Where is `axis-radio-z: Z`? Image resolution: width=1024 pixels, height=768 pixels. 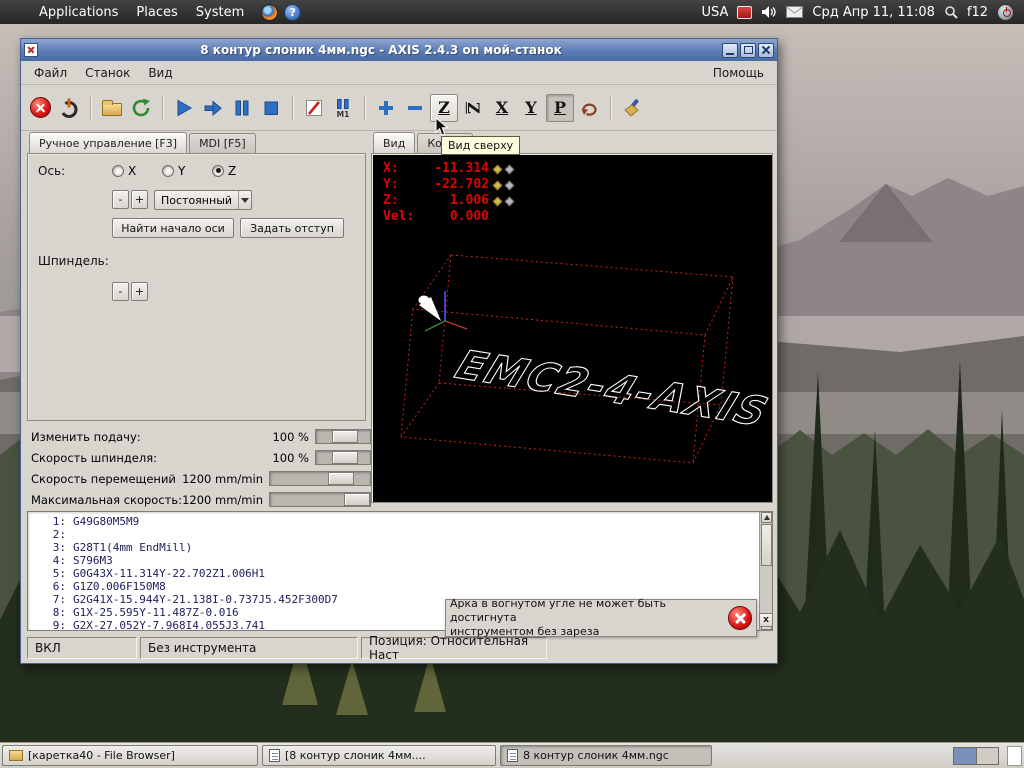 axis-radio-z: Z is located at coordinates (226, 170).